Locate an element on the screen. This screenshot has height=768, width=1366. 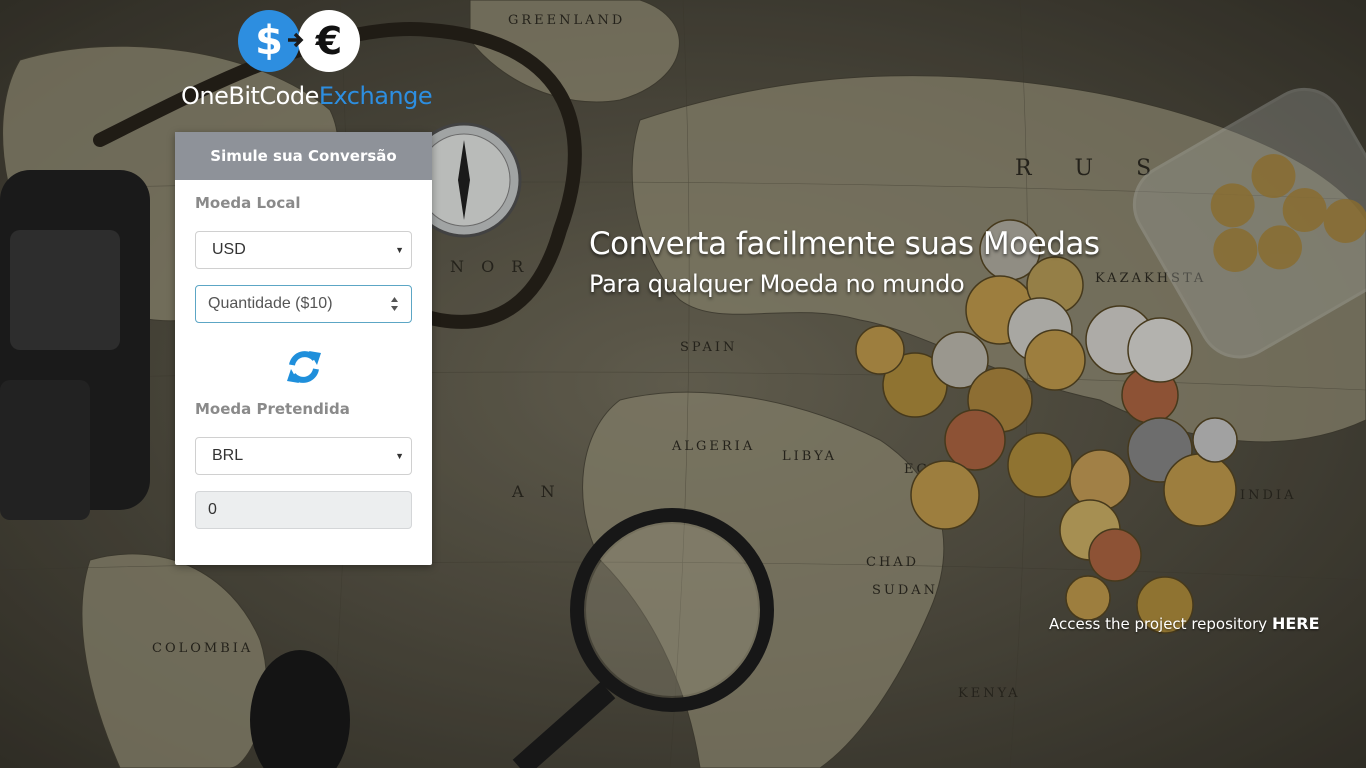
repository-note: Access the project repository HERE is located at coordinates (1184, 623).